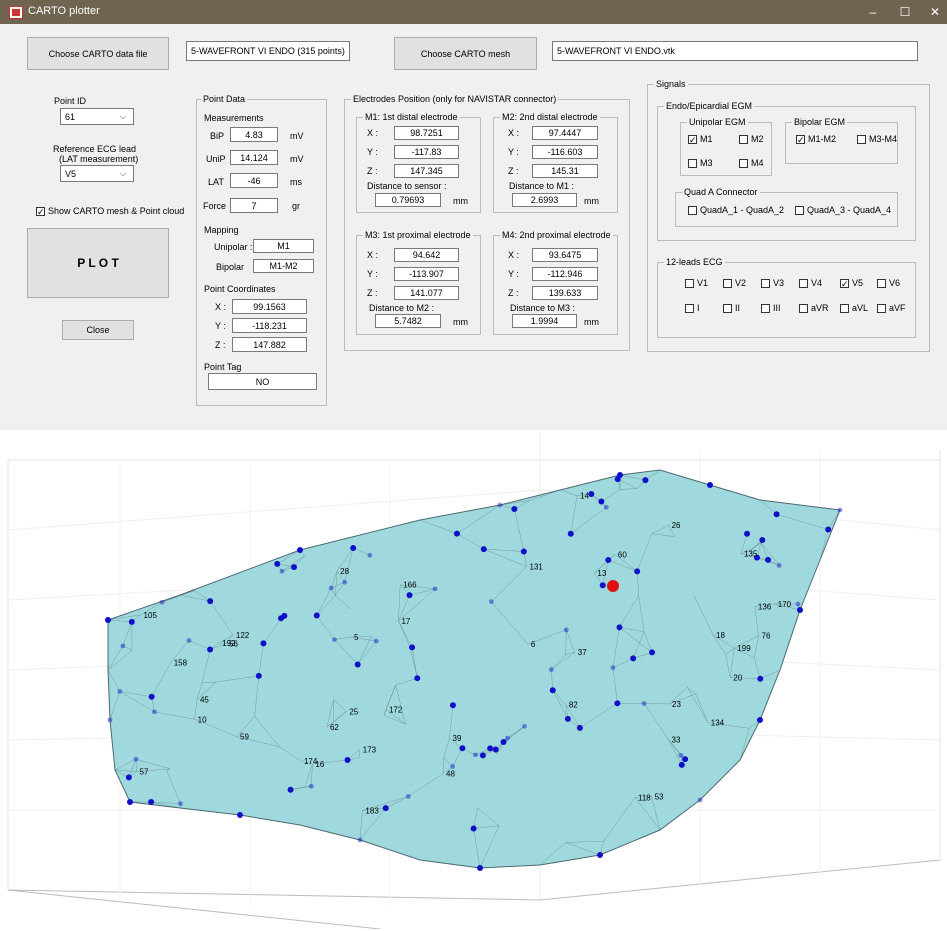 Image resolution: width=947 pixels, height=931 pixels. What do you see at coordinates (565, 133) in the screenshot?
I see `m2-x-field: 97.4447` at bounding box center [565, 133].